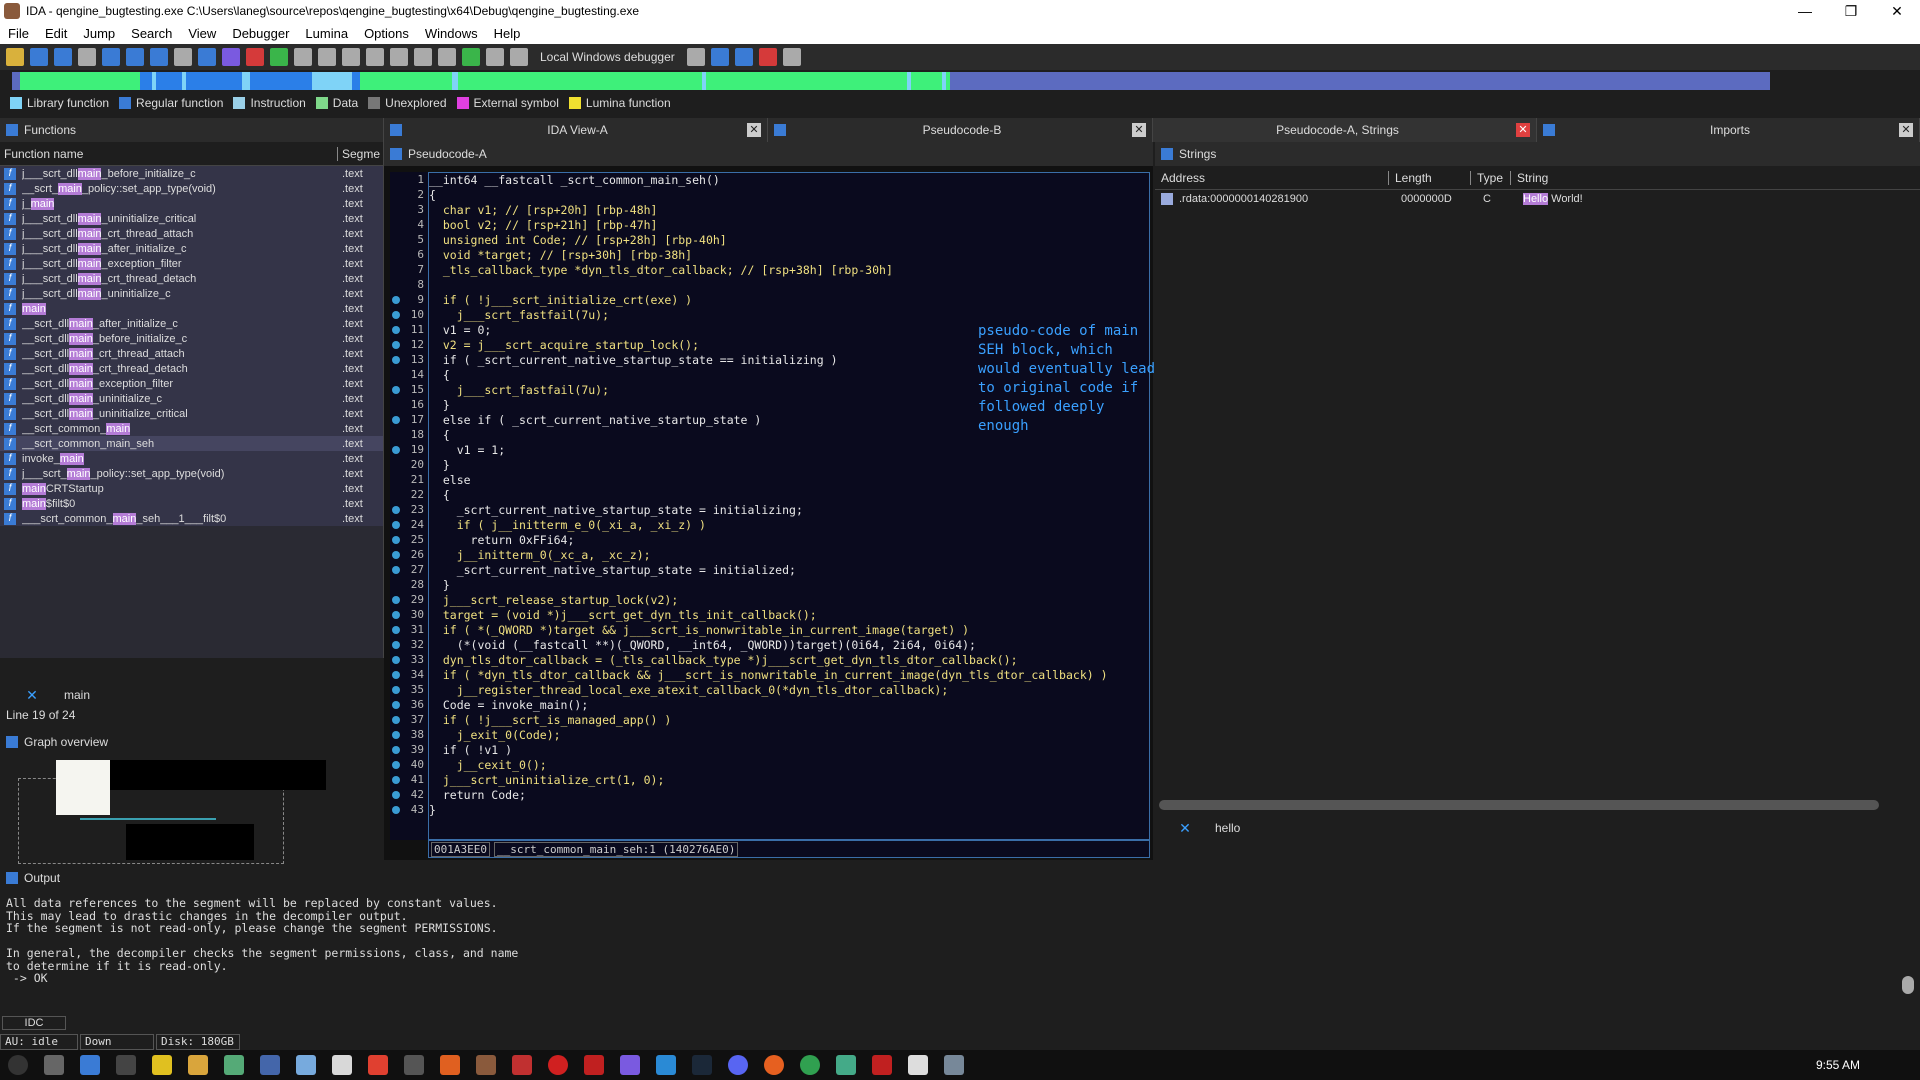 This screenshot has height=1080, width=1920. What do you see at coordinates (191, 293) in the screenshot?
I see `function-row: f j___scrt_dllmain_uninitialize_c .text` at bounding box center [191, 293].